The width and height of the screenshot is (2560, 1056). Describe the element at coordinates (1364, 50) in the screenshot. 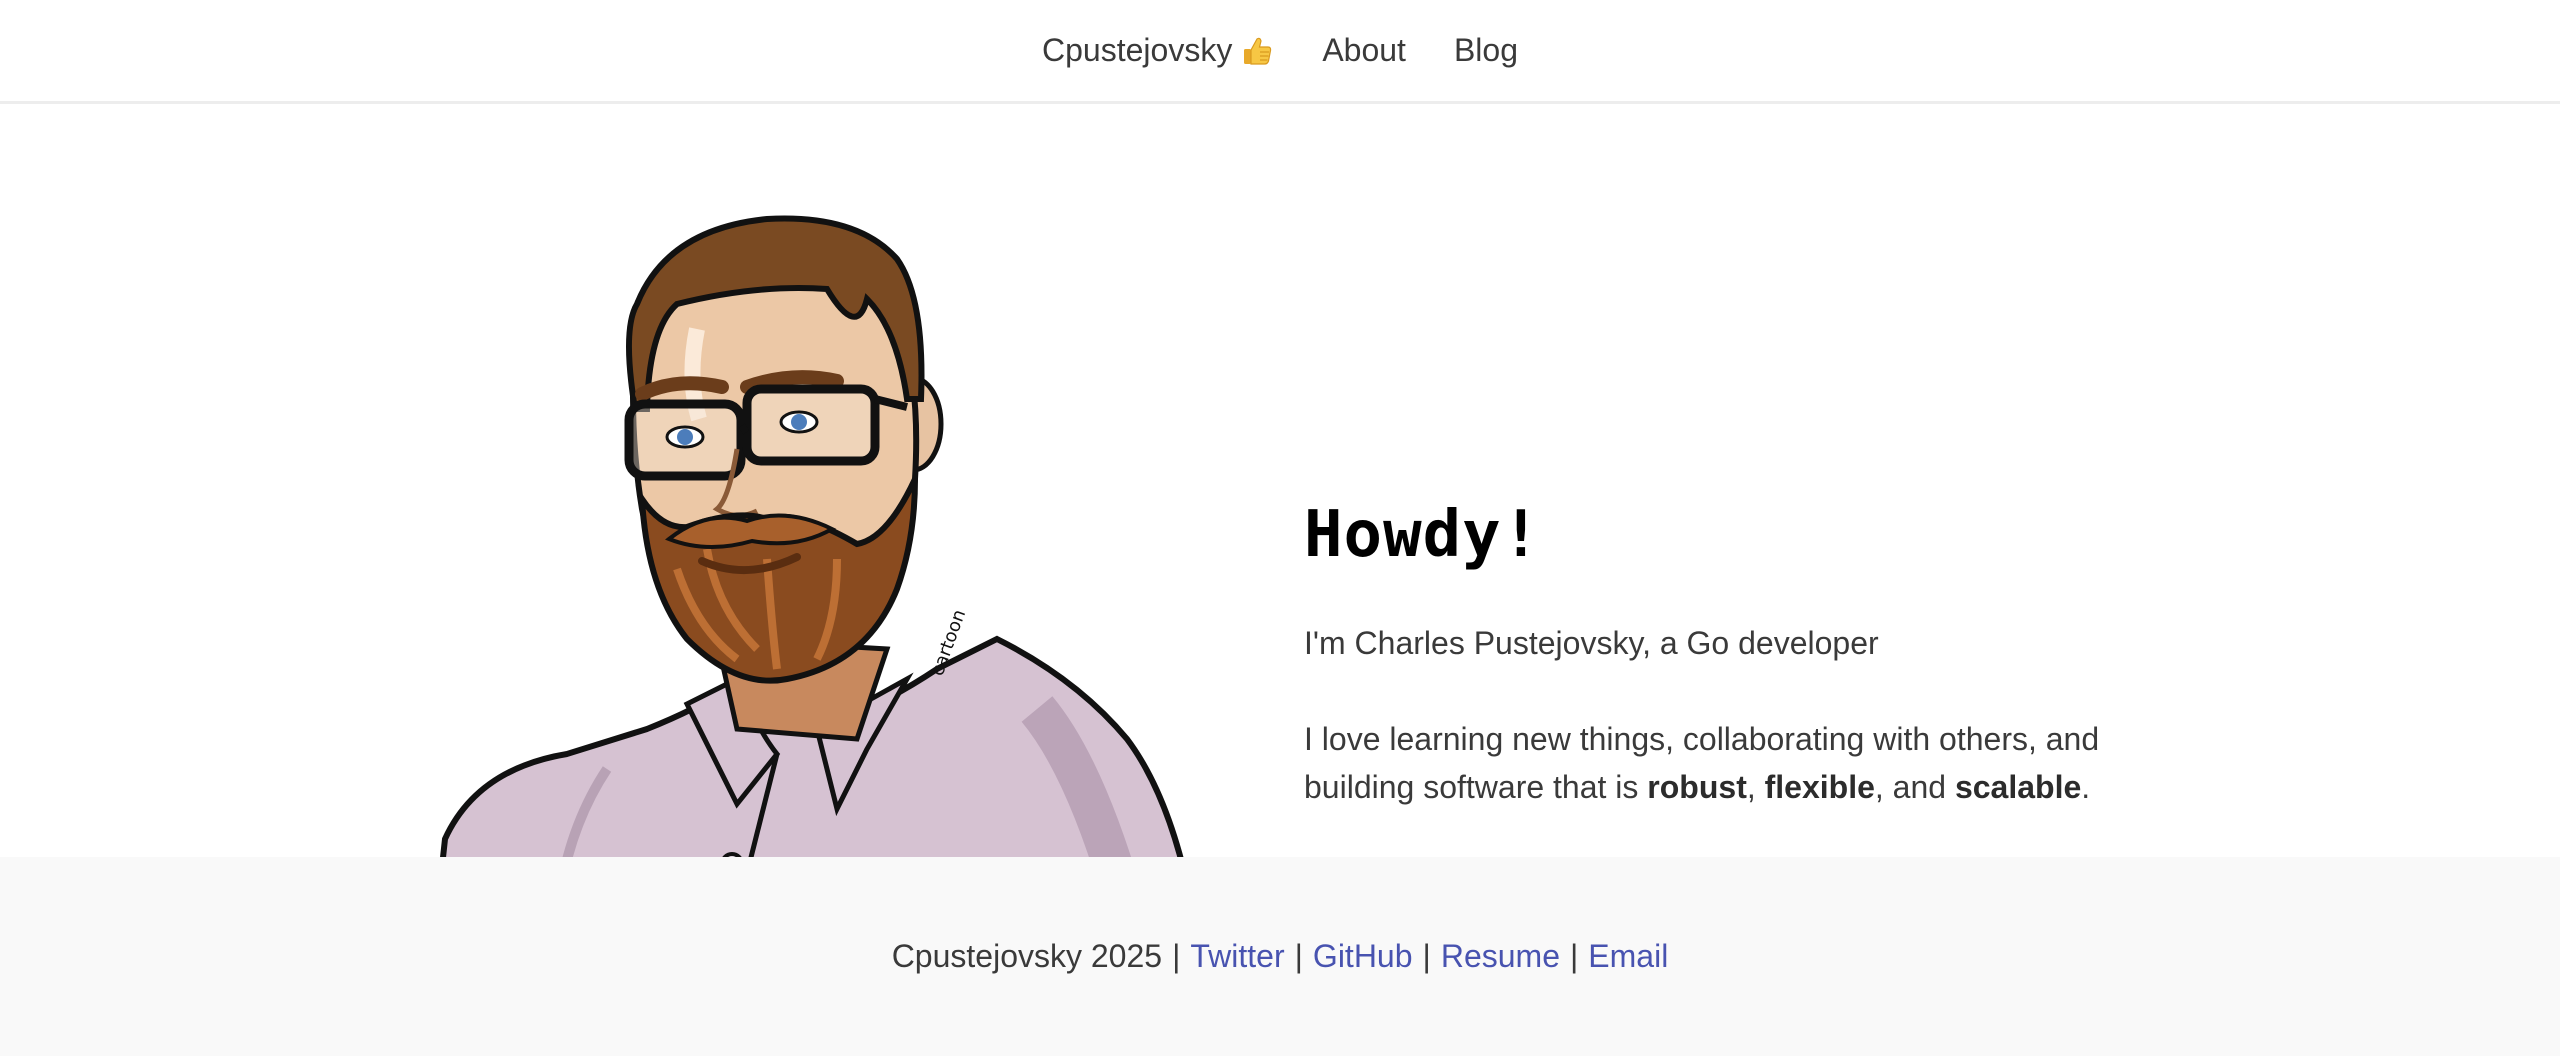

I see `nav-link-about: About` at that location.